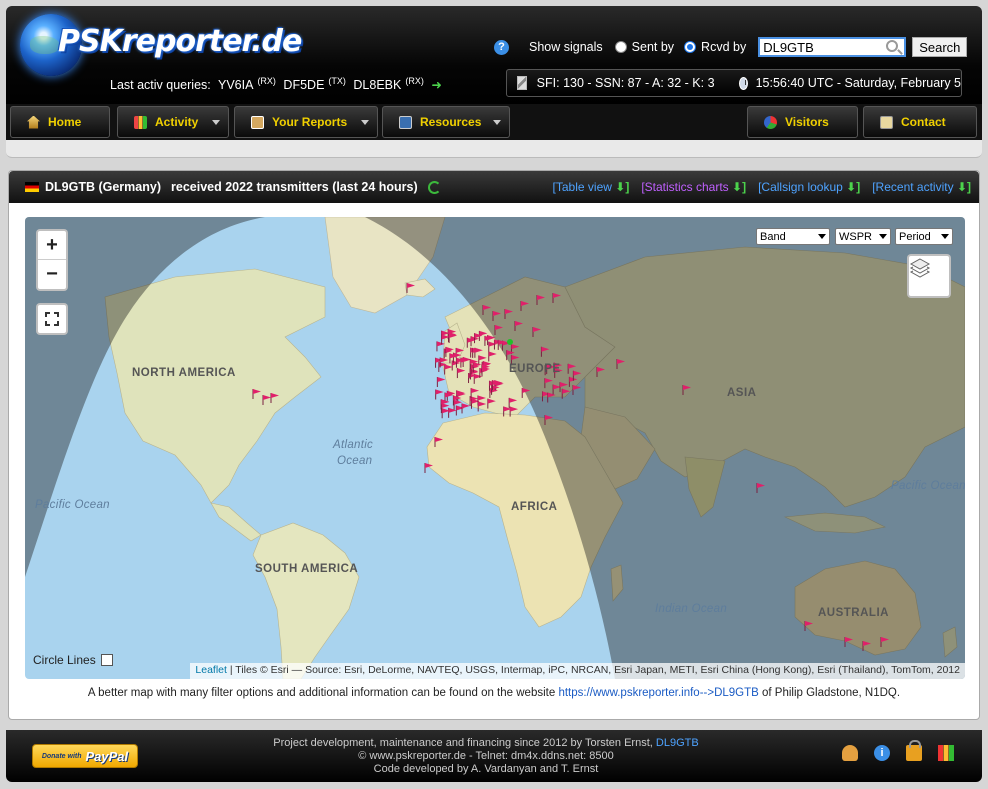 This screenshot has width=988, height=789. I want to click on nav-activity: Activity, so click(173, 122).